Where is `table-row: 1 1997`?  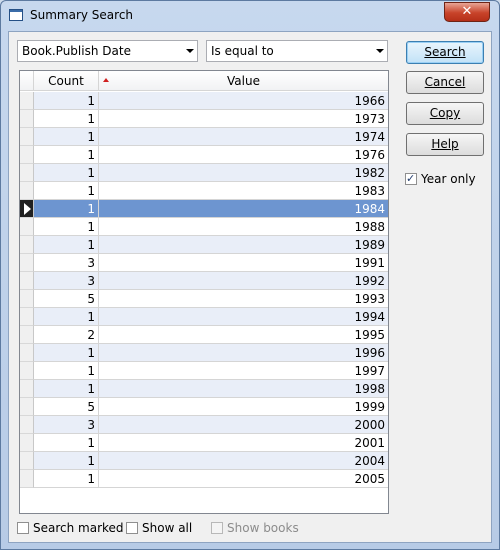
table-row: 1 1997 is located at coordinates (204, 371).